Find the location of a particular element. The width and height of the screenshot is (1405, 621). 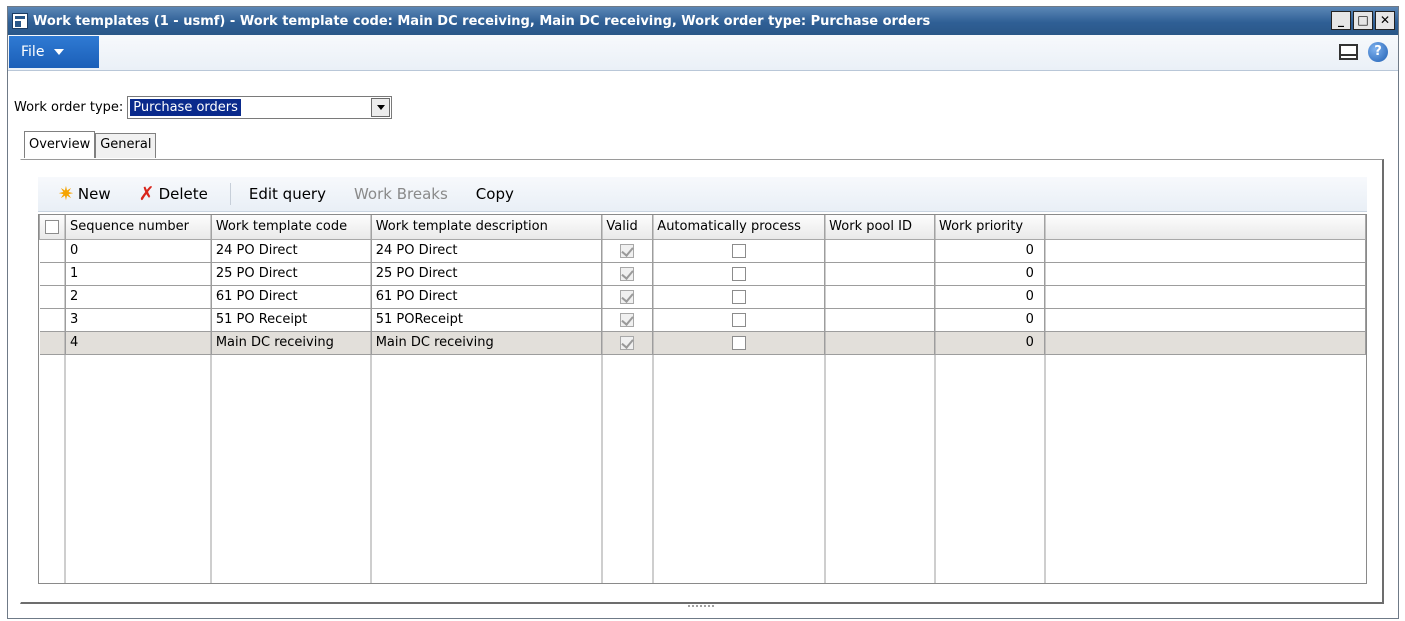

sequence-cell: 1 is located at coordinates (138, 274).